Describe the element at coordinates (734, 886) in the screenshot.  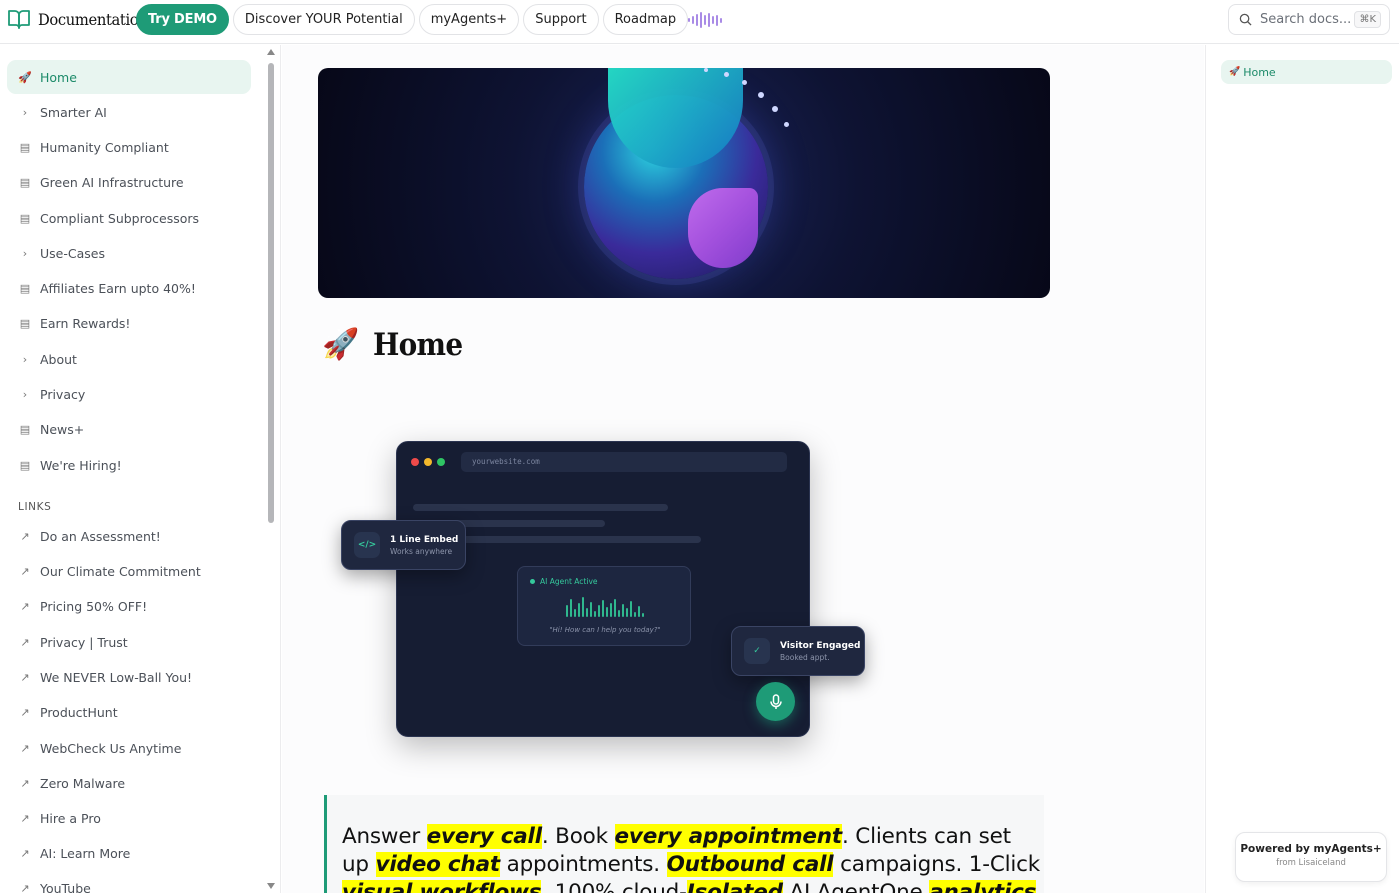
I see `quote-highlight: Isolated` at that location.